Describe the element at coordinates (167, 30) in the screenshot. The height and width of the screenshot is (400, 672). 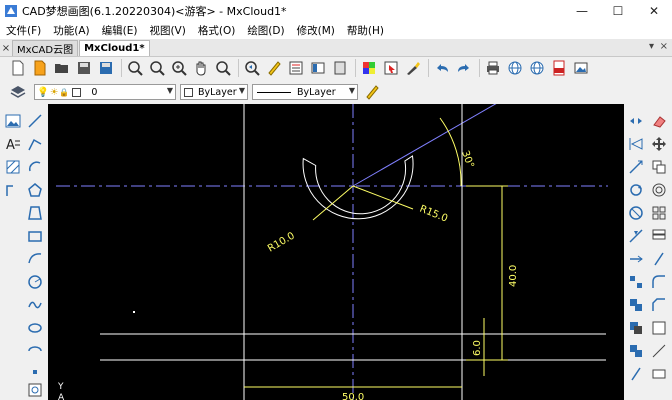
I see `menu-view: 视图(V)` at that location.